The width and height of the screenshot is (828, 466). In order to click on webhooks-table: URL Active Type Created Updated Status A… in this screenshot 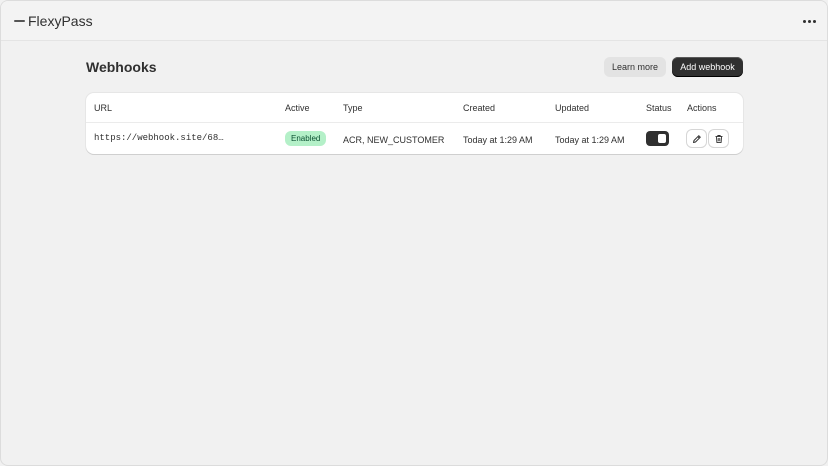, I will do `click(414, 123)`.